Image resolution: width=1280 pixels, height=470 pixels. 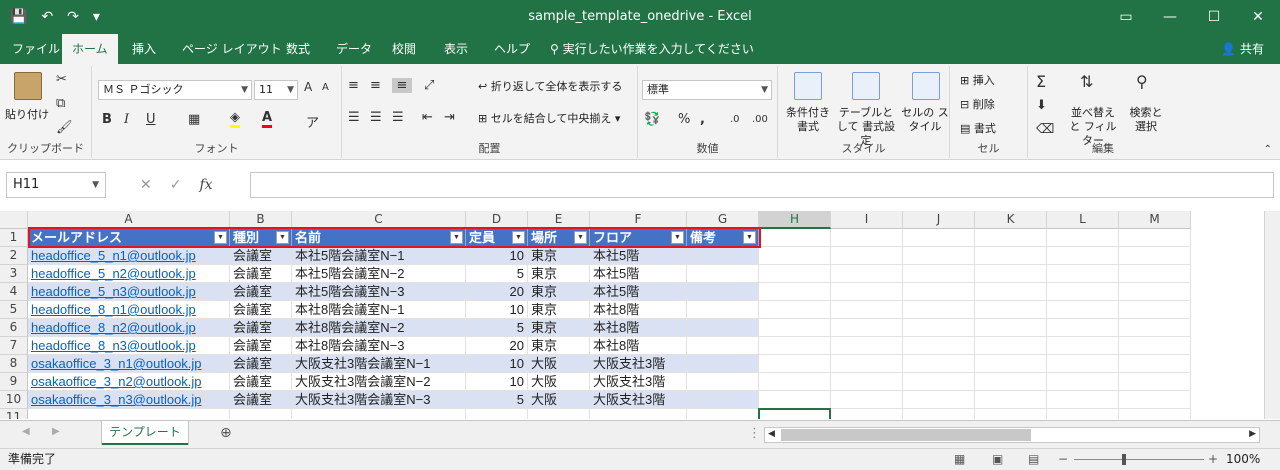 What do you see at coordinates (379, 310) in the screenshot?
I see `table-cell: 本社8階会議室N−1` at bounding box center [379, 310].